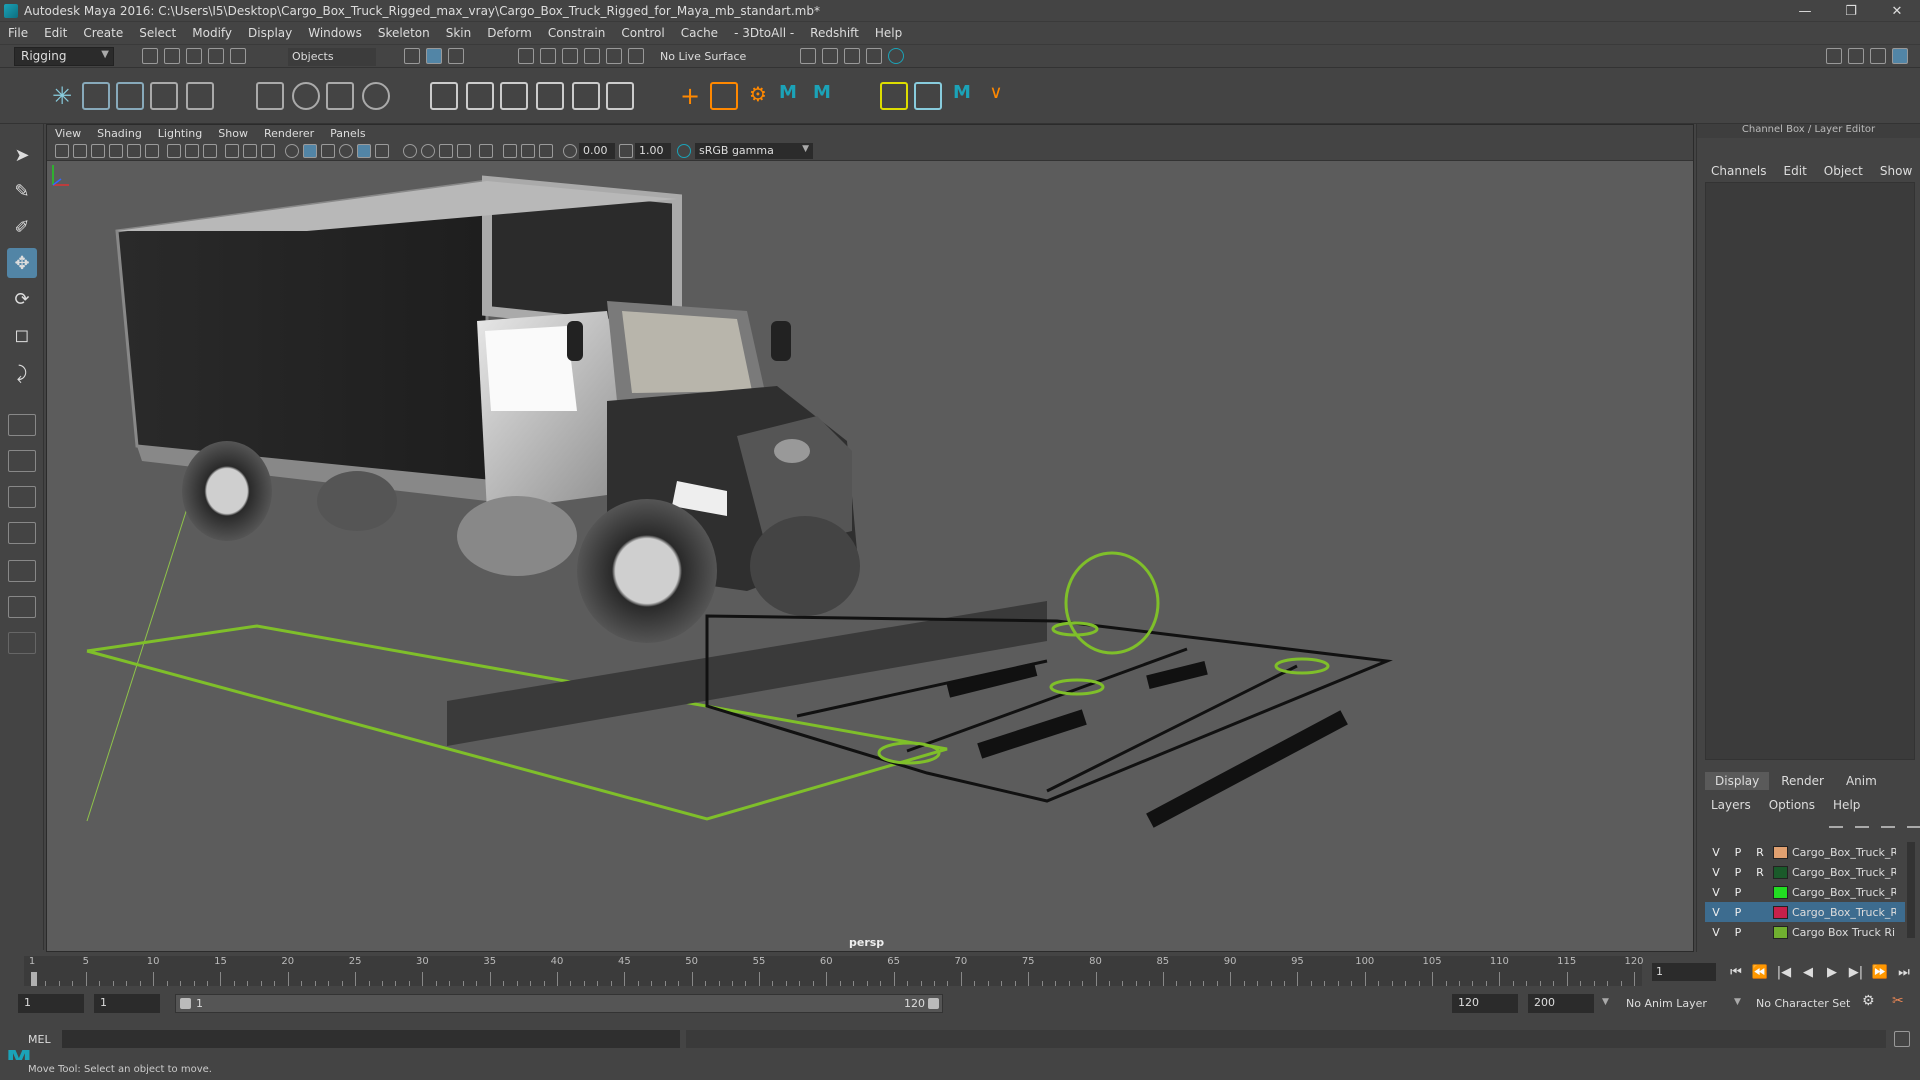 The image size is (1920, 1080). What do you see at coordinates (200, 96) in the screenshot?
I see `mirror-joint-icon` at bounding box center [200, 96].